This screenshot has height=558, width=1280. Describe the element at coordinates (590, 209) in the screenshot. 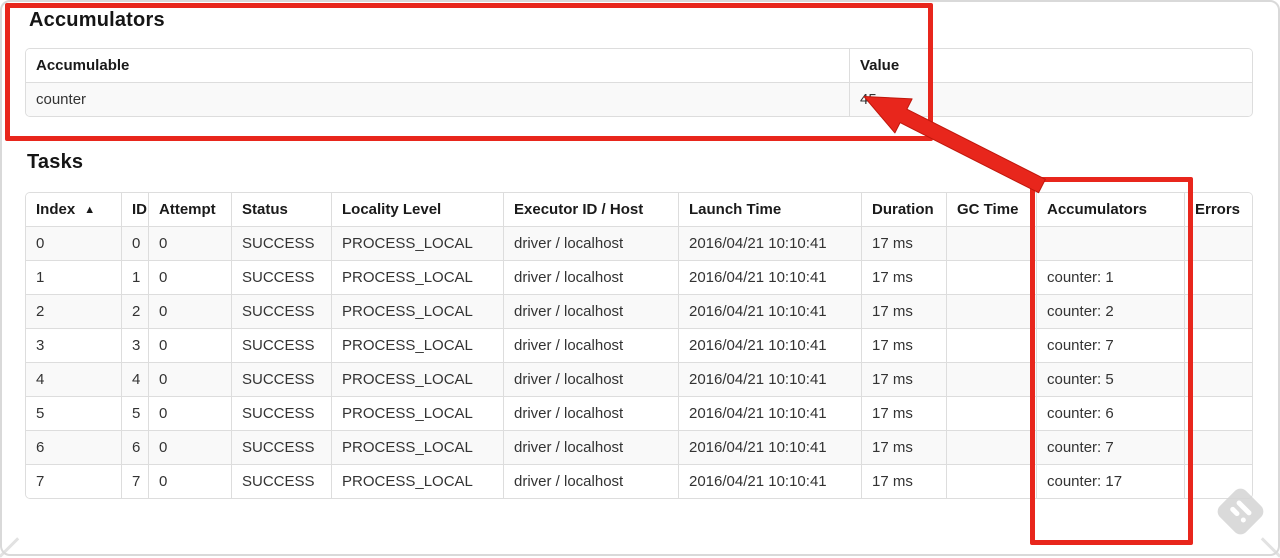

I see `column-header-executor-id-host: Executor ID / Host` at that location.